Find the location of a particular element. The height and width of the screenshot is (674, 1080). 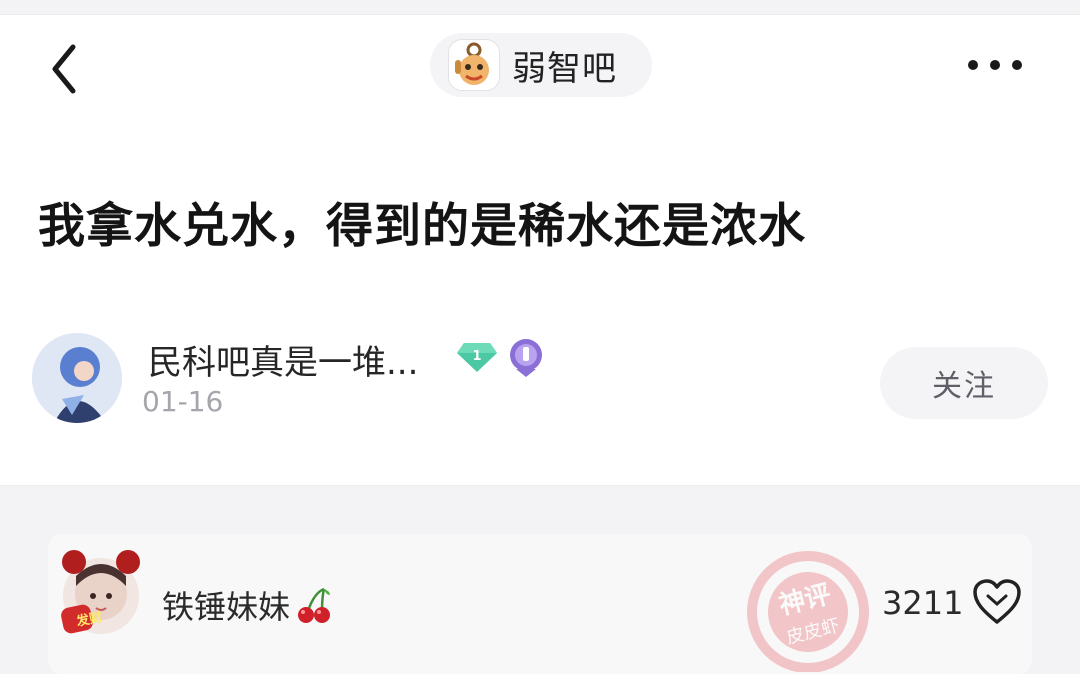

author-avatar is located at coordinates (77, 378).